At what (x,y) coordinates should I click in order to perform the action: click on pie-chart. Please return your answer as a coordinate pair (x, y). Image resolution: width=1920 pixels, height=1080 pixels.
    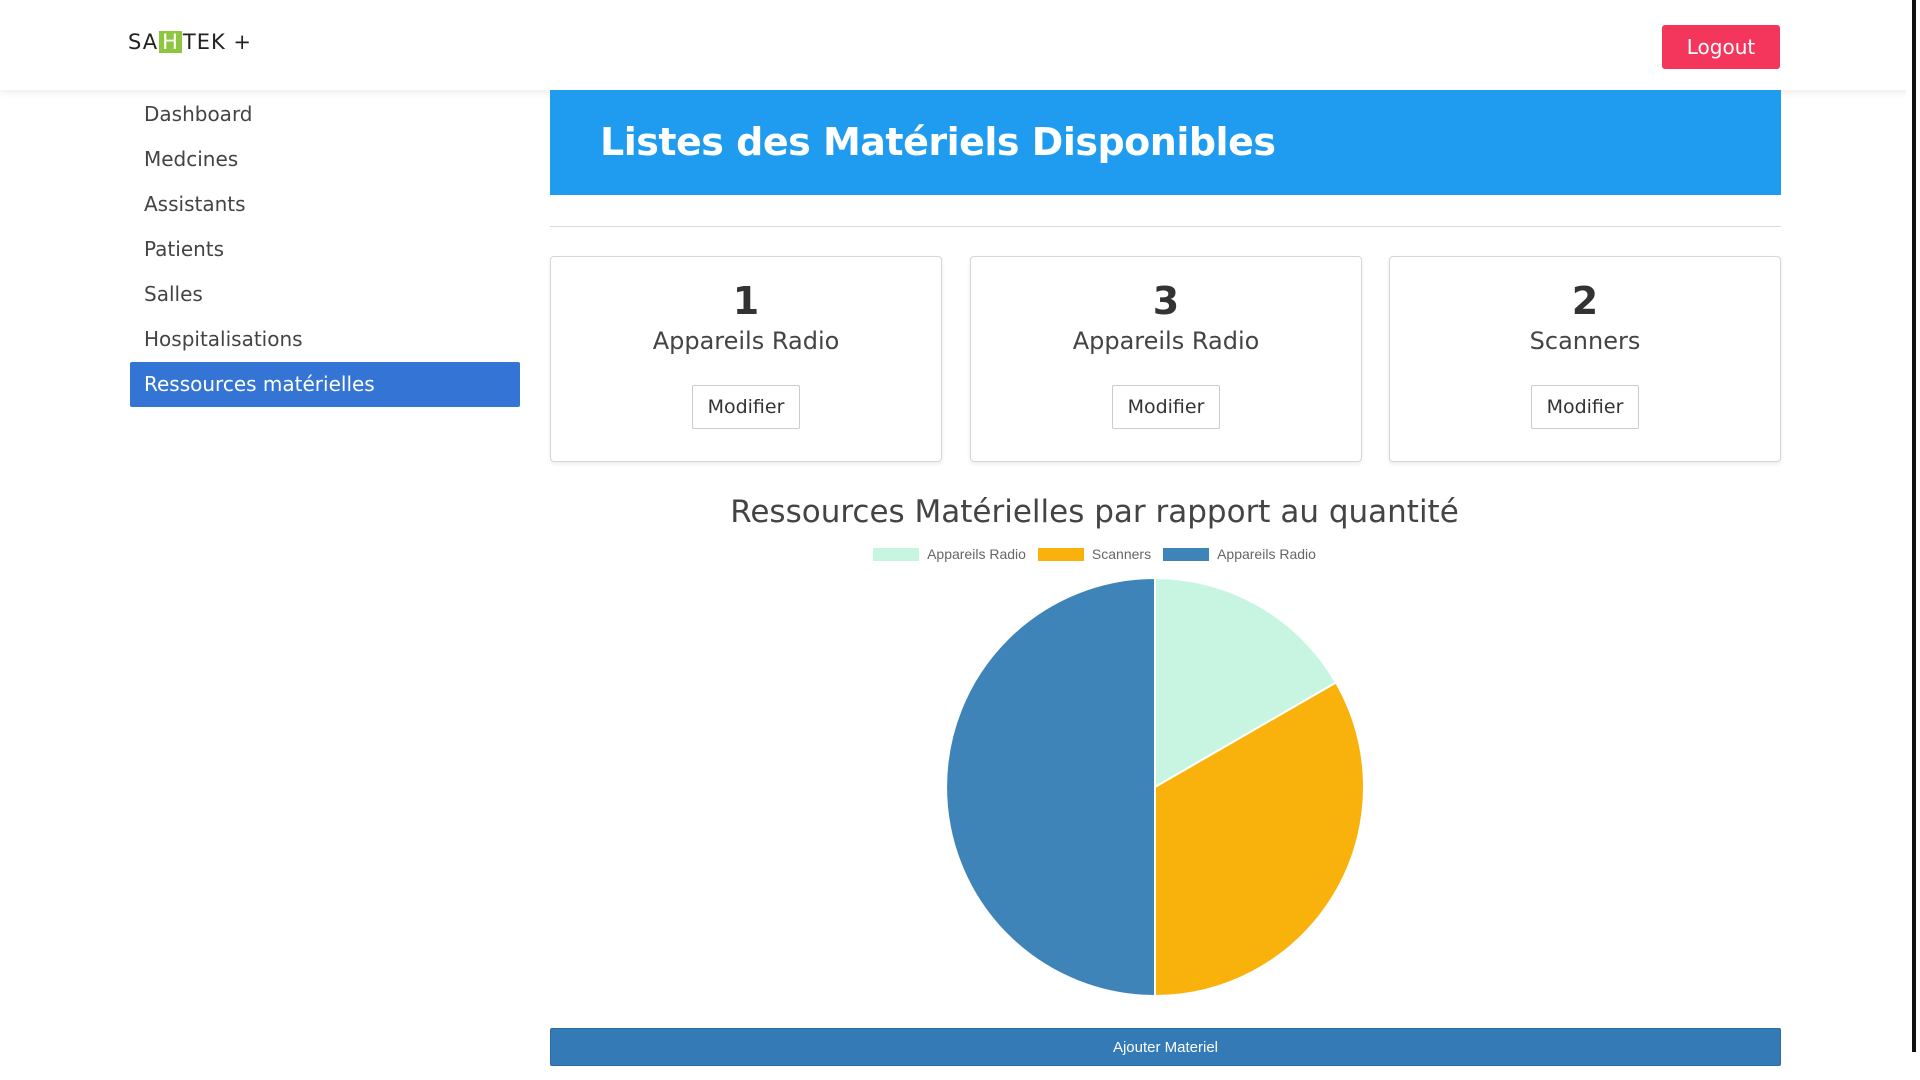
    Looking at the image, I should click on (1155, 787).